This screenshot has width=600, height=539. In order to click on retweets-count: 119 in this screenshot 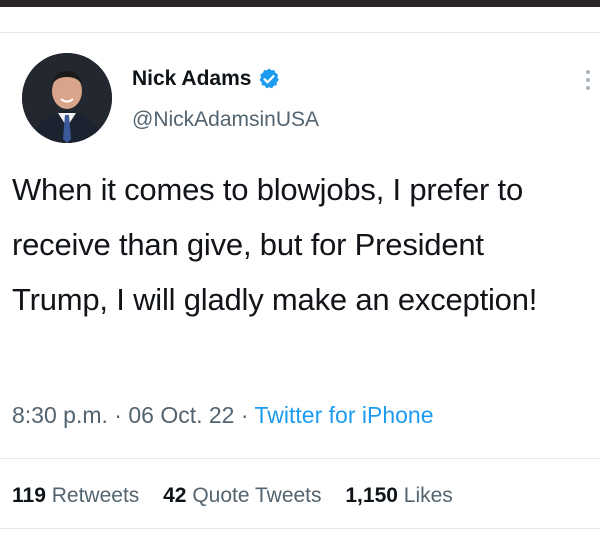, I will do `click(29, 495)`.